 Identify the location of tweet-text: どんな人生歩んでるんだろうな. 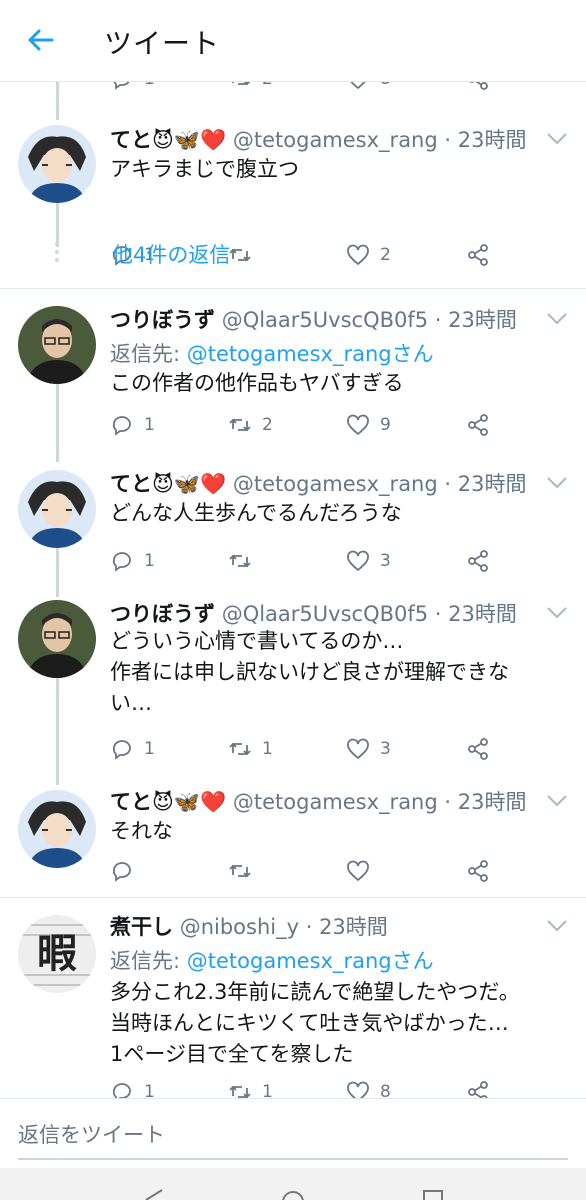
(256, 513).